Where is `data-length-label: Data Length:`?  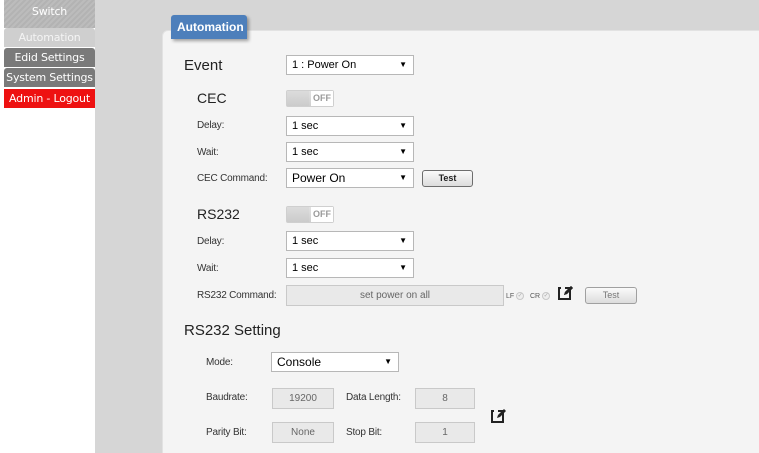
data-length-label: Data Length: is located at coordinates (373, 397).